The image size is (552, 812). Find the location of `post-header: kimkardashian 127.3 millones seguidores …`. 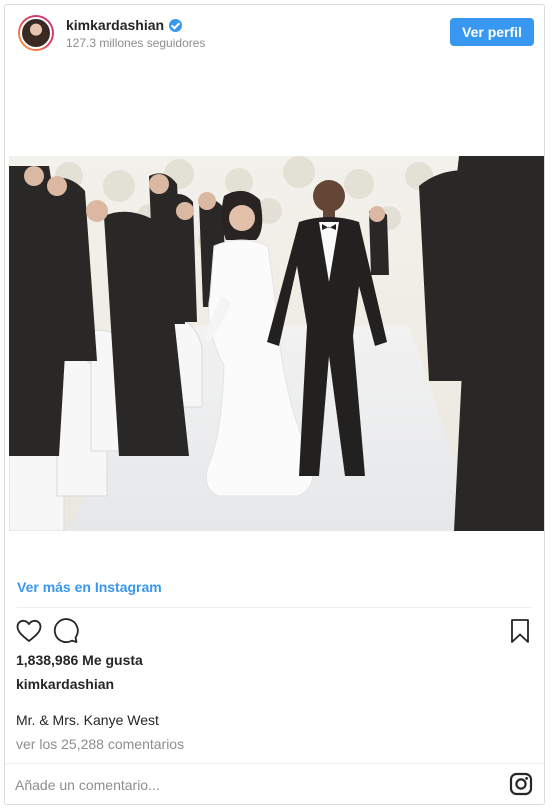

post-header: kimkardashian 127.3 millones seguidores … is located at coordinates (274, 33).